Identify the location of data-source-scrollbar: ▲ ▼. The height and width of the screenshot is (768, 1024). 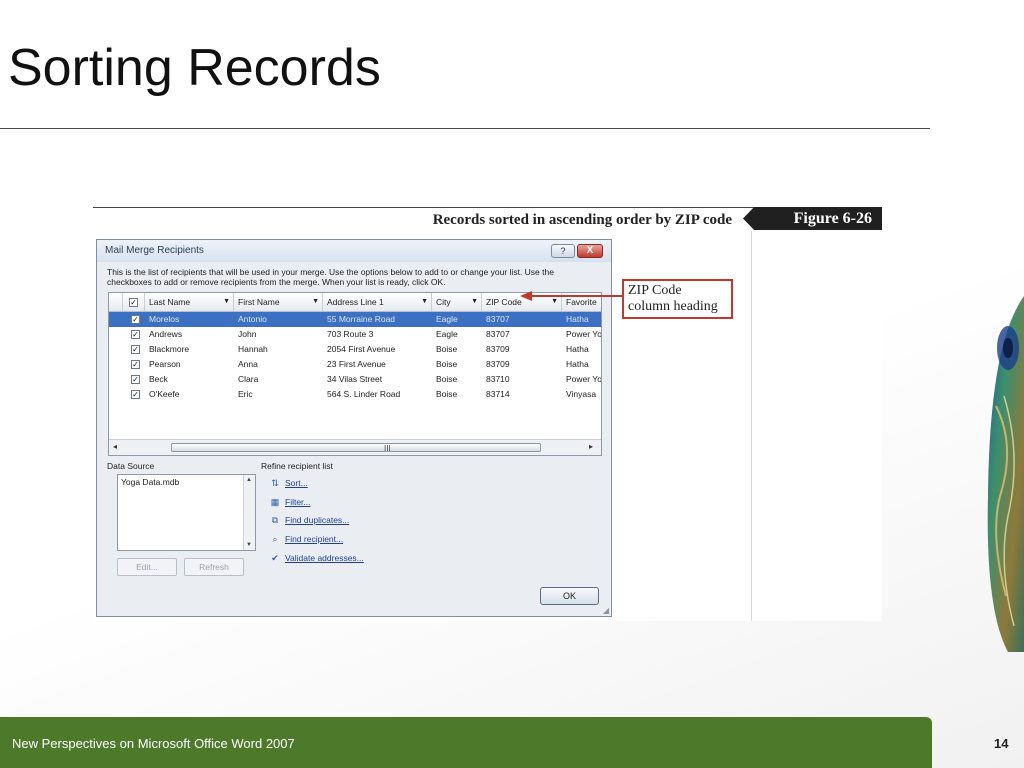
(249, 512).